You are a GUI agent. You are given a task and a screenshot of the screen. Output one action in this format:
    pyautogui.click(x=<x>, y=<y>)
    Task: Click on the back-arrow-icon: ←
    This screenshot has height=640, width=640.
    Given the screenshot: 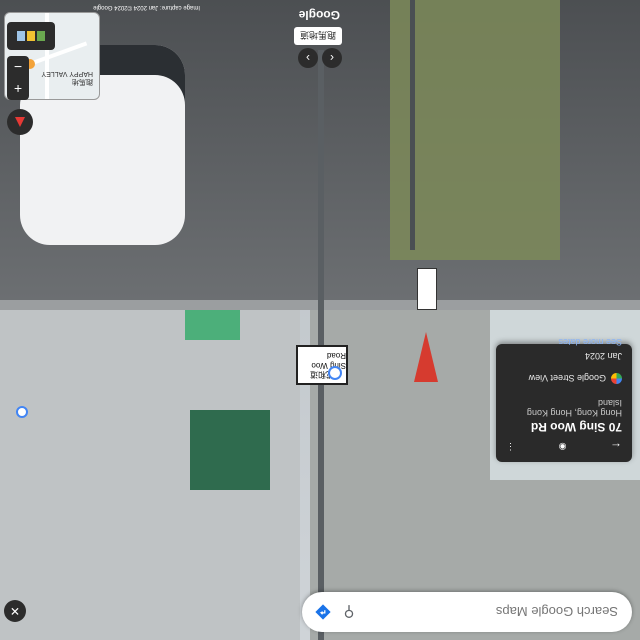 What is the action you would take?
    pyautogui.click(x=616, y=447)
    